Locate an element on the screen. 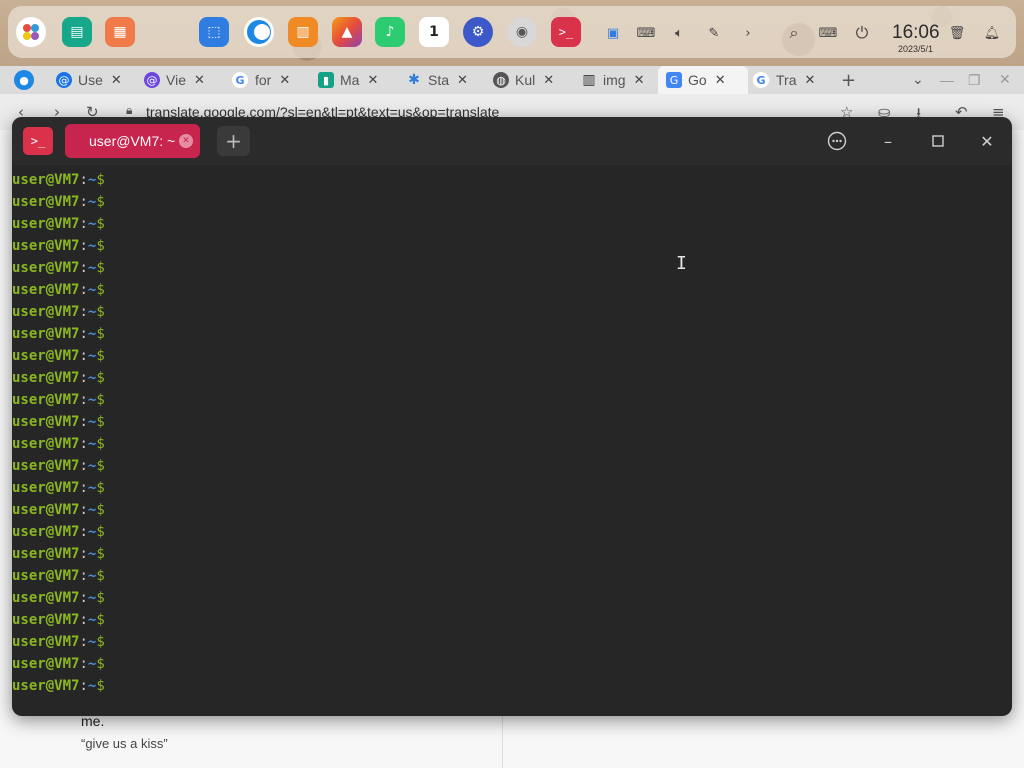  tab-9: G Tra ✕ is located at coordinates (783, 80).